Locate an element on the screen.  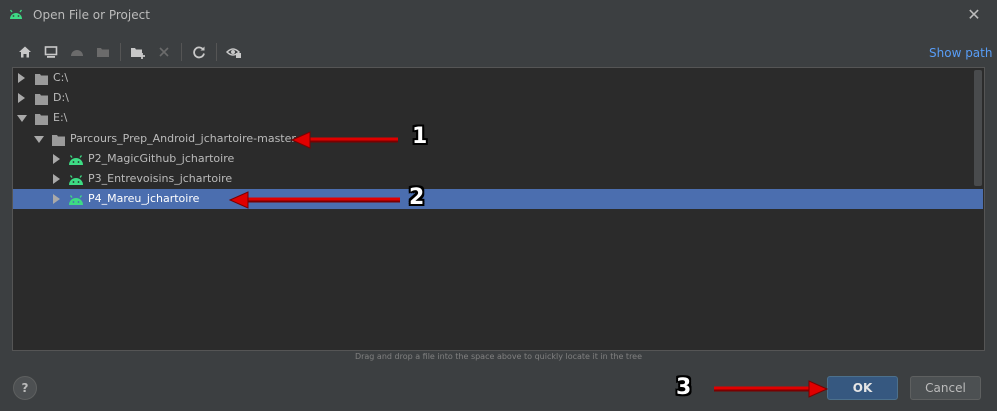
show-path-link: Show path is located at coordinates (960, 53).